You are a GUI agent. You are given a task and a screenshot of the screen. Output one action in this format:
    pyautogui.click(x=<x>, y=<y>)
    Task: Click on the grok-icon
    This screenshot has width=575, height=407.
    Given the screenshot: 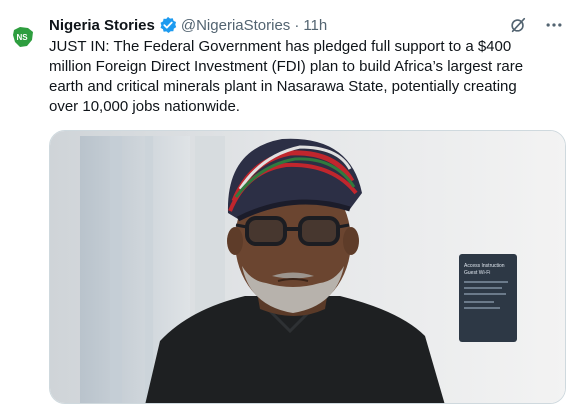 What is the action you would take?
    pyautogui.click(x=518, y=25)
    